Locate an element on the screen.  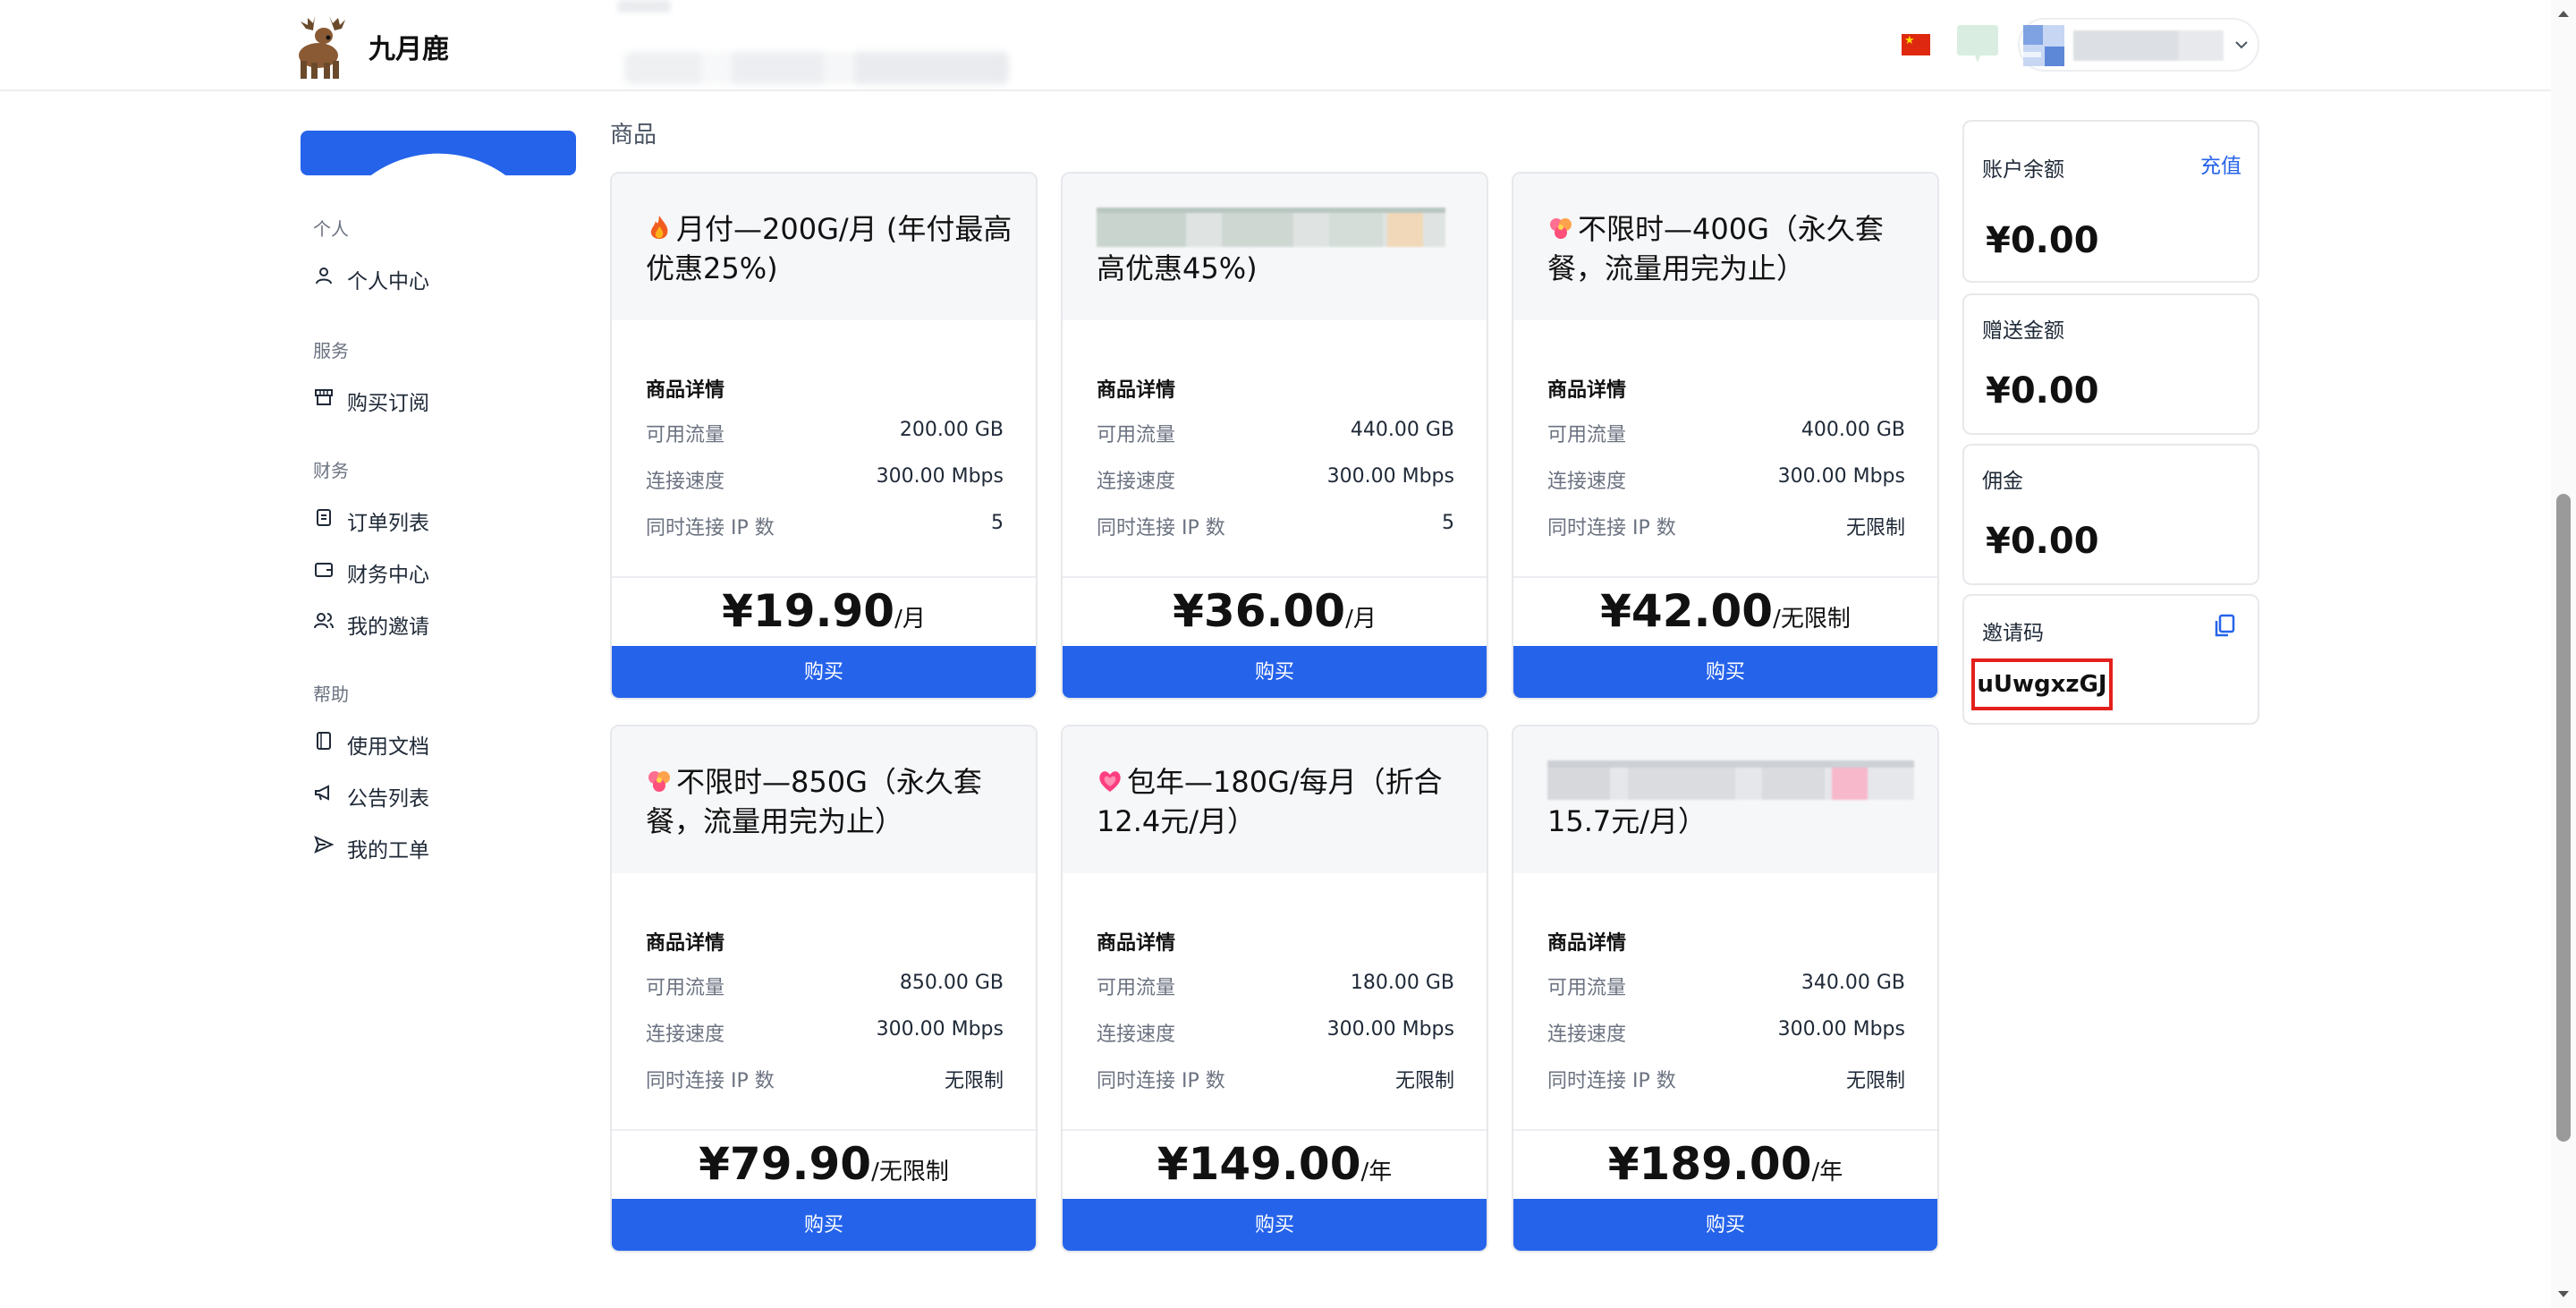
price-amount: ¥149.00 is located at coordinates (1259, 1164).